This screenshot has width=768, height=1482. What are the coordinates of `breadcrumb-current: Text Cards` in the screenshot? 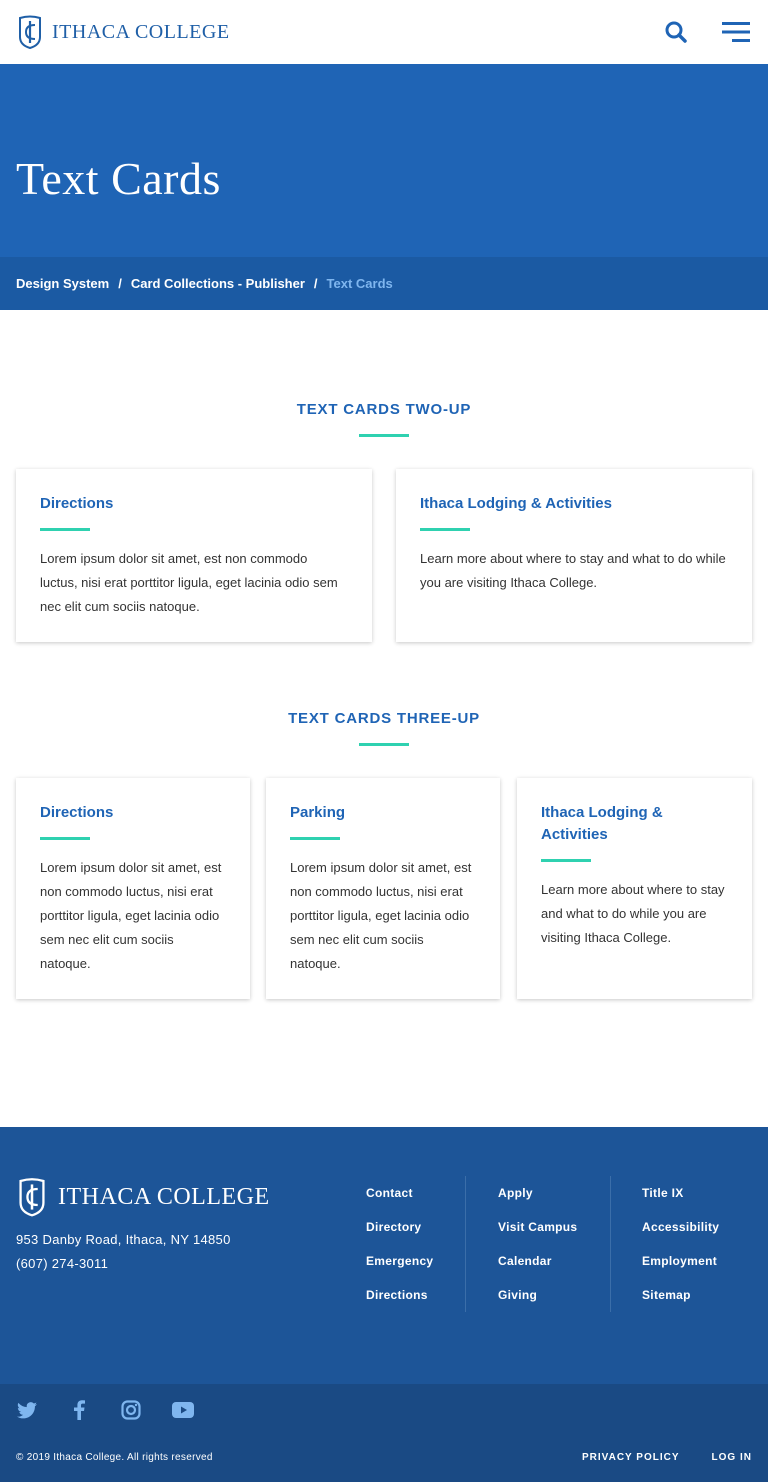 It's located at (359, 283).